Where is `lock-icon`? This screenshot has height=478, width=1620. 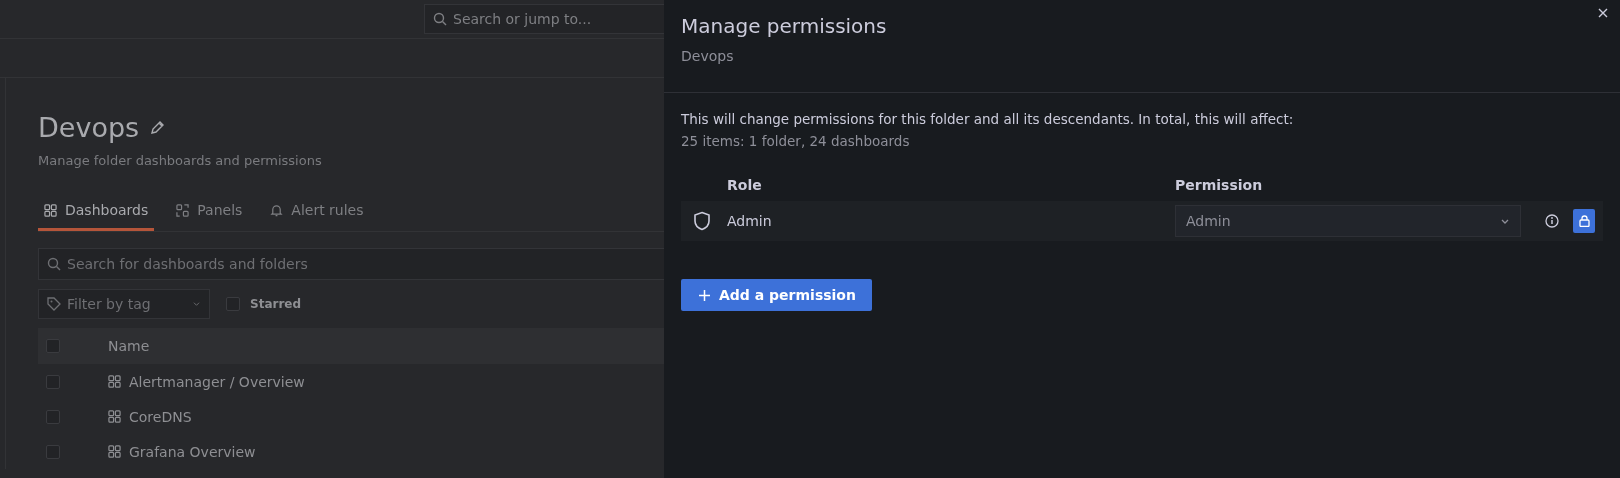 lock-icon is located at coordinates (1584, 221).